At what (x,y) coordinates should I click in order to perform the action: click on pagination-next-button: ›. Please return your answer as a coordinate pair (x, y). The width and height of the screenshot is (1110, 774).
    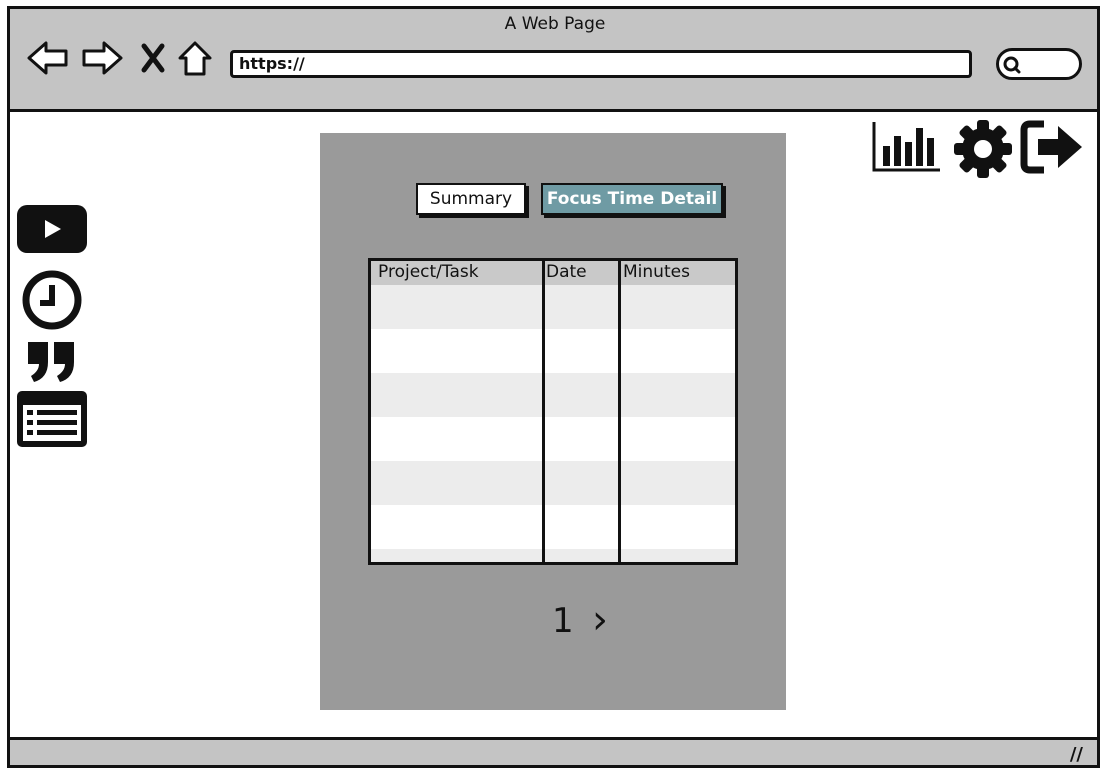
    Looking at the image, I should click on (600, 620).